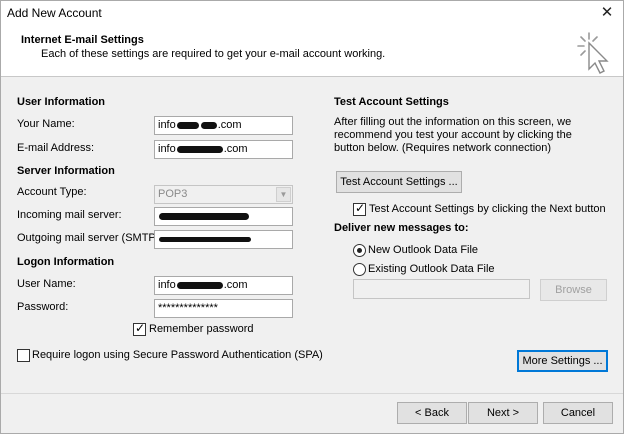 The height and width of the screenshot is (434, 624). I want to click on account-type-select: POP3 ▼, so click(223, 194).